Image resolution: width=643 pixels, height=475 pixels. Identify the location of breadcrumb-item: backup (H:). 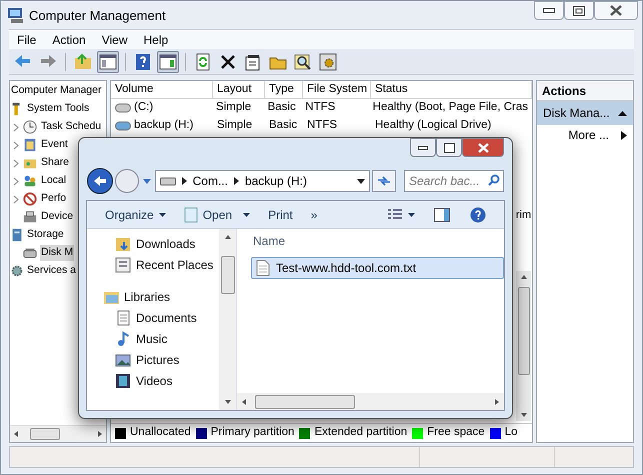
(275, 181).